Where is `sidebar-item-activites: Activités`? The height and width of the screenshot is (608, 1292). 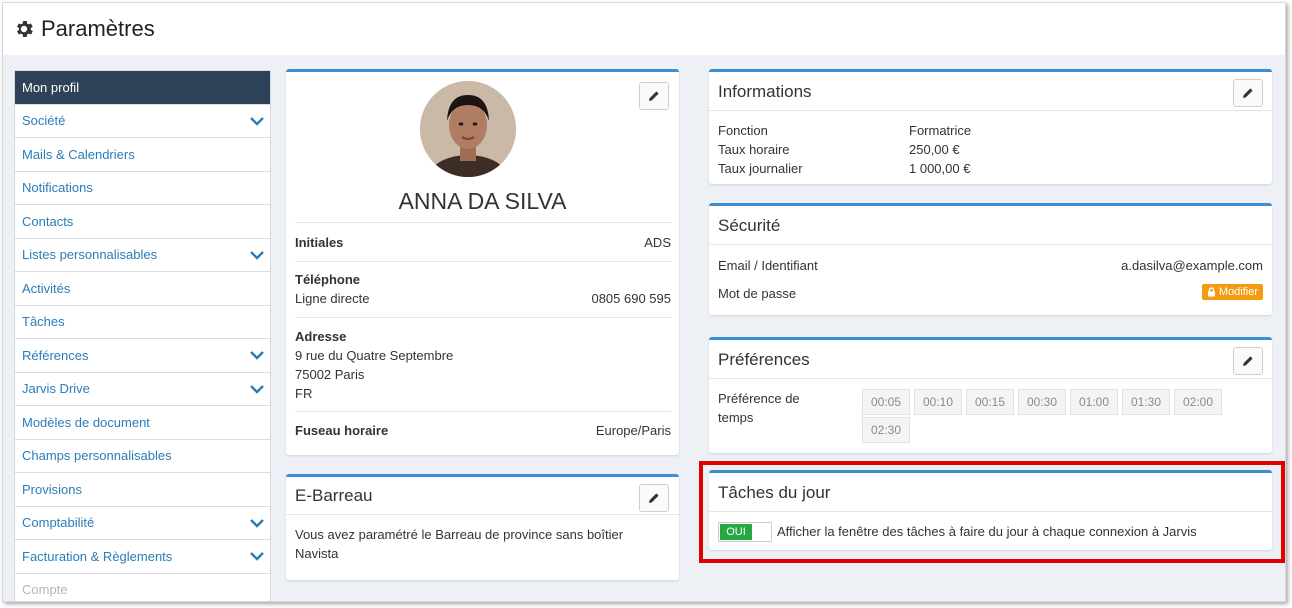 sidebar-item-activites: Activités is located at coordinates (142, 289).